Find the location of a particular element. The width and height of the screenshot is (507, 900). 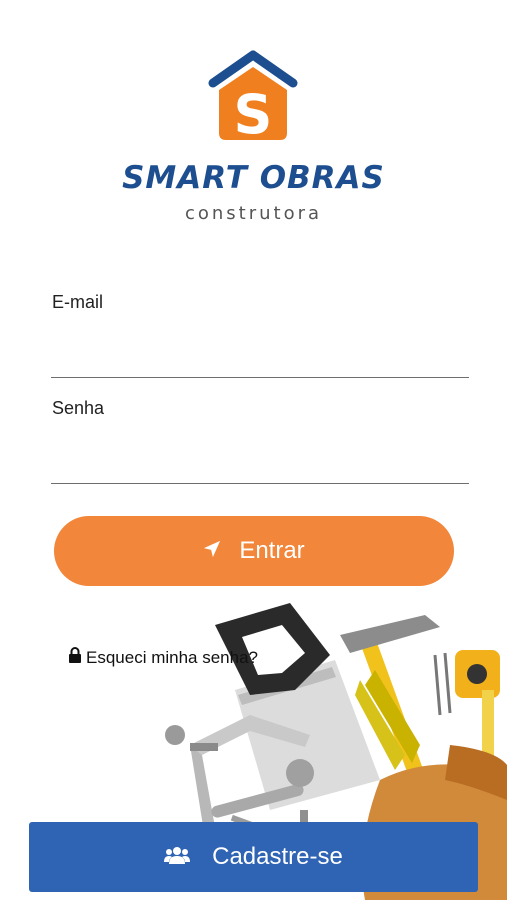

forgot-password-link: Esqueci minha senha? is located at coordinates (163, 657).